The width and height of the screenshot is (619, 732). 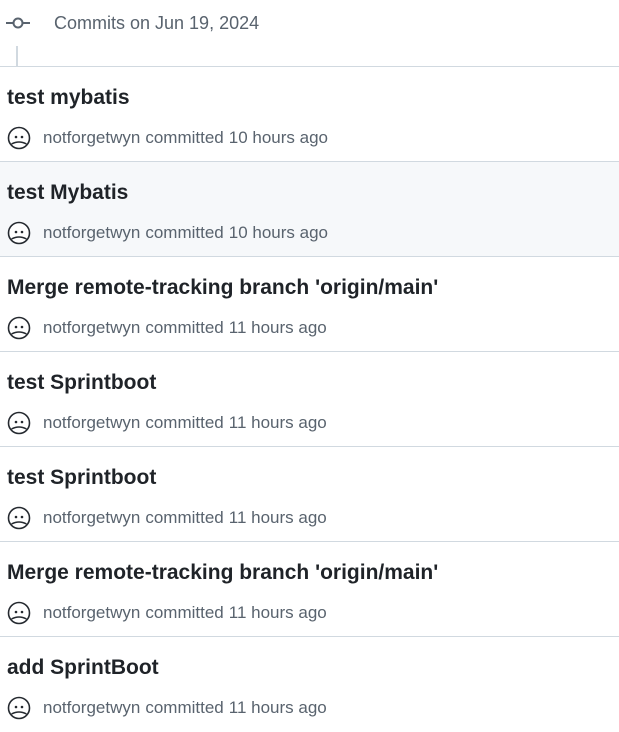 What do you see at coordinates (17, 56) in the screenshot?
I see `timeline-line` at bounding box center [17, 56].